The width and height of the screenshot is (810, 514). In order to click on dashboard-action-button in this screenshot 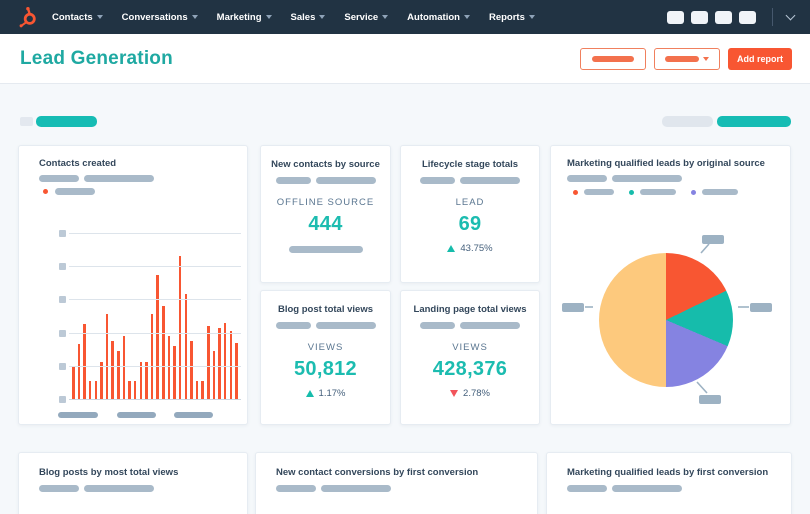, I will do `click(613, 58)`.